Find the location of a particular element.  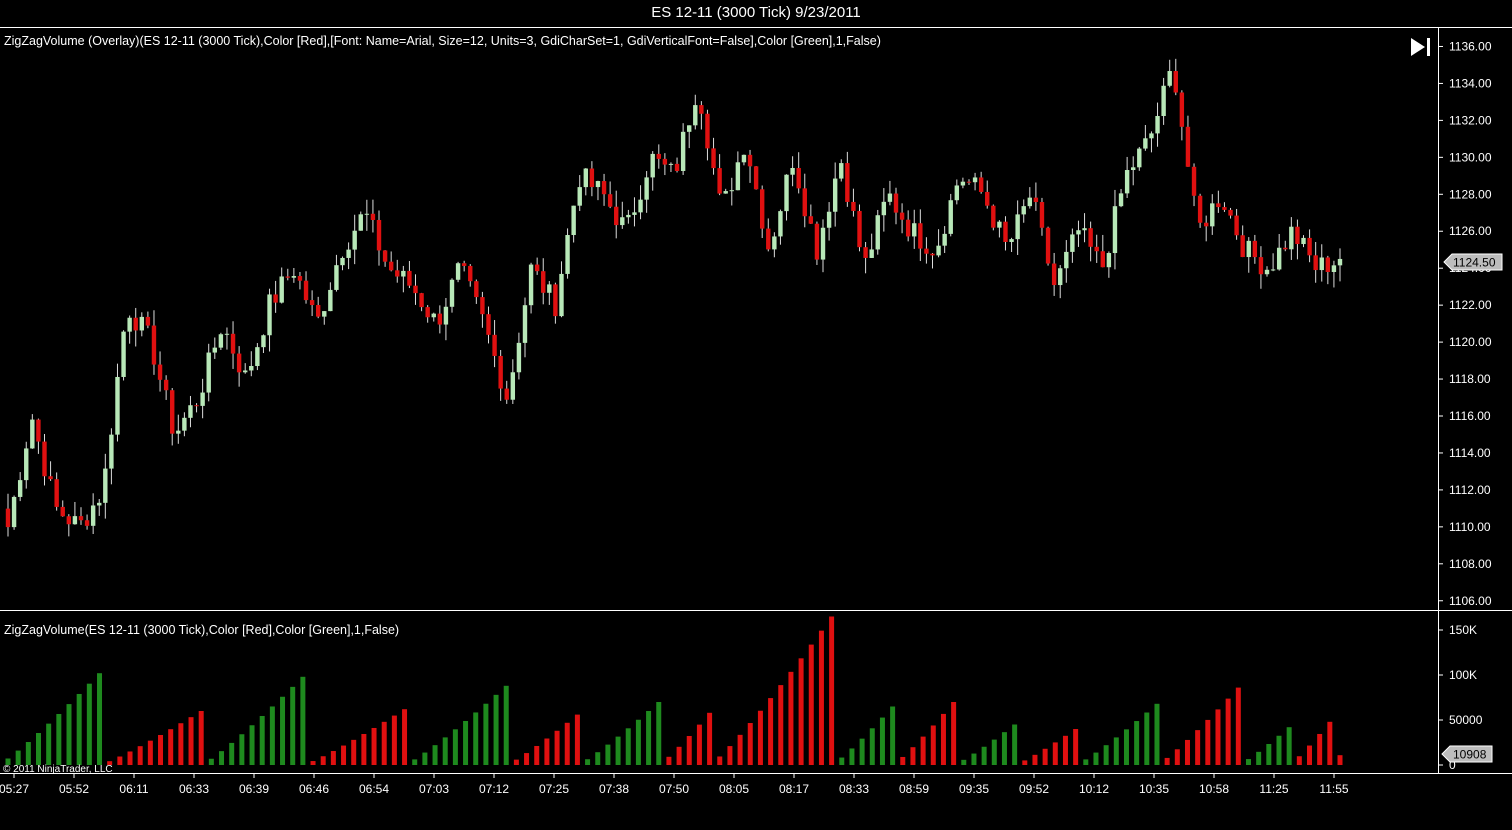

price-tick-label: 1130.00 is located at coordinates (1470, 157).